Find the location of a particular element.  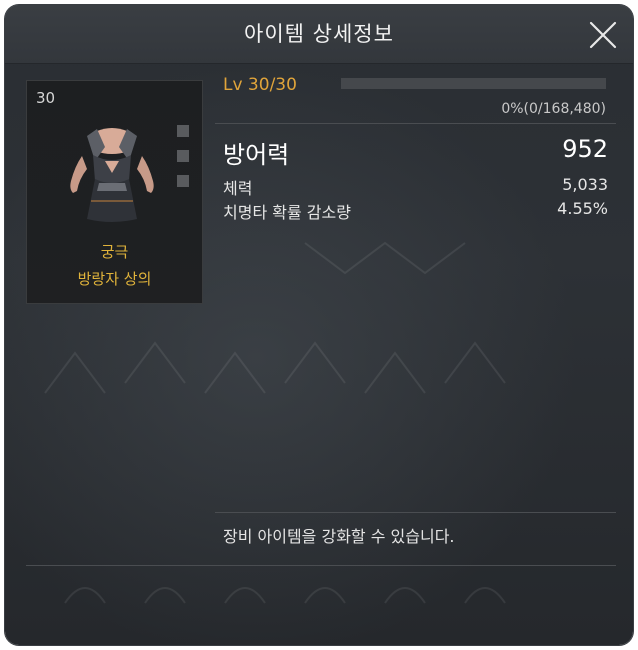

item-card: 30 궁극 방랑자 상의 is located at coordinates (114, 192).